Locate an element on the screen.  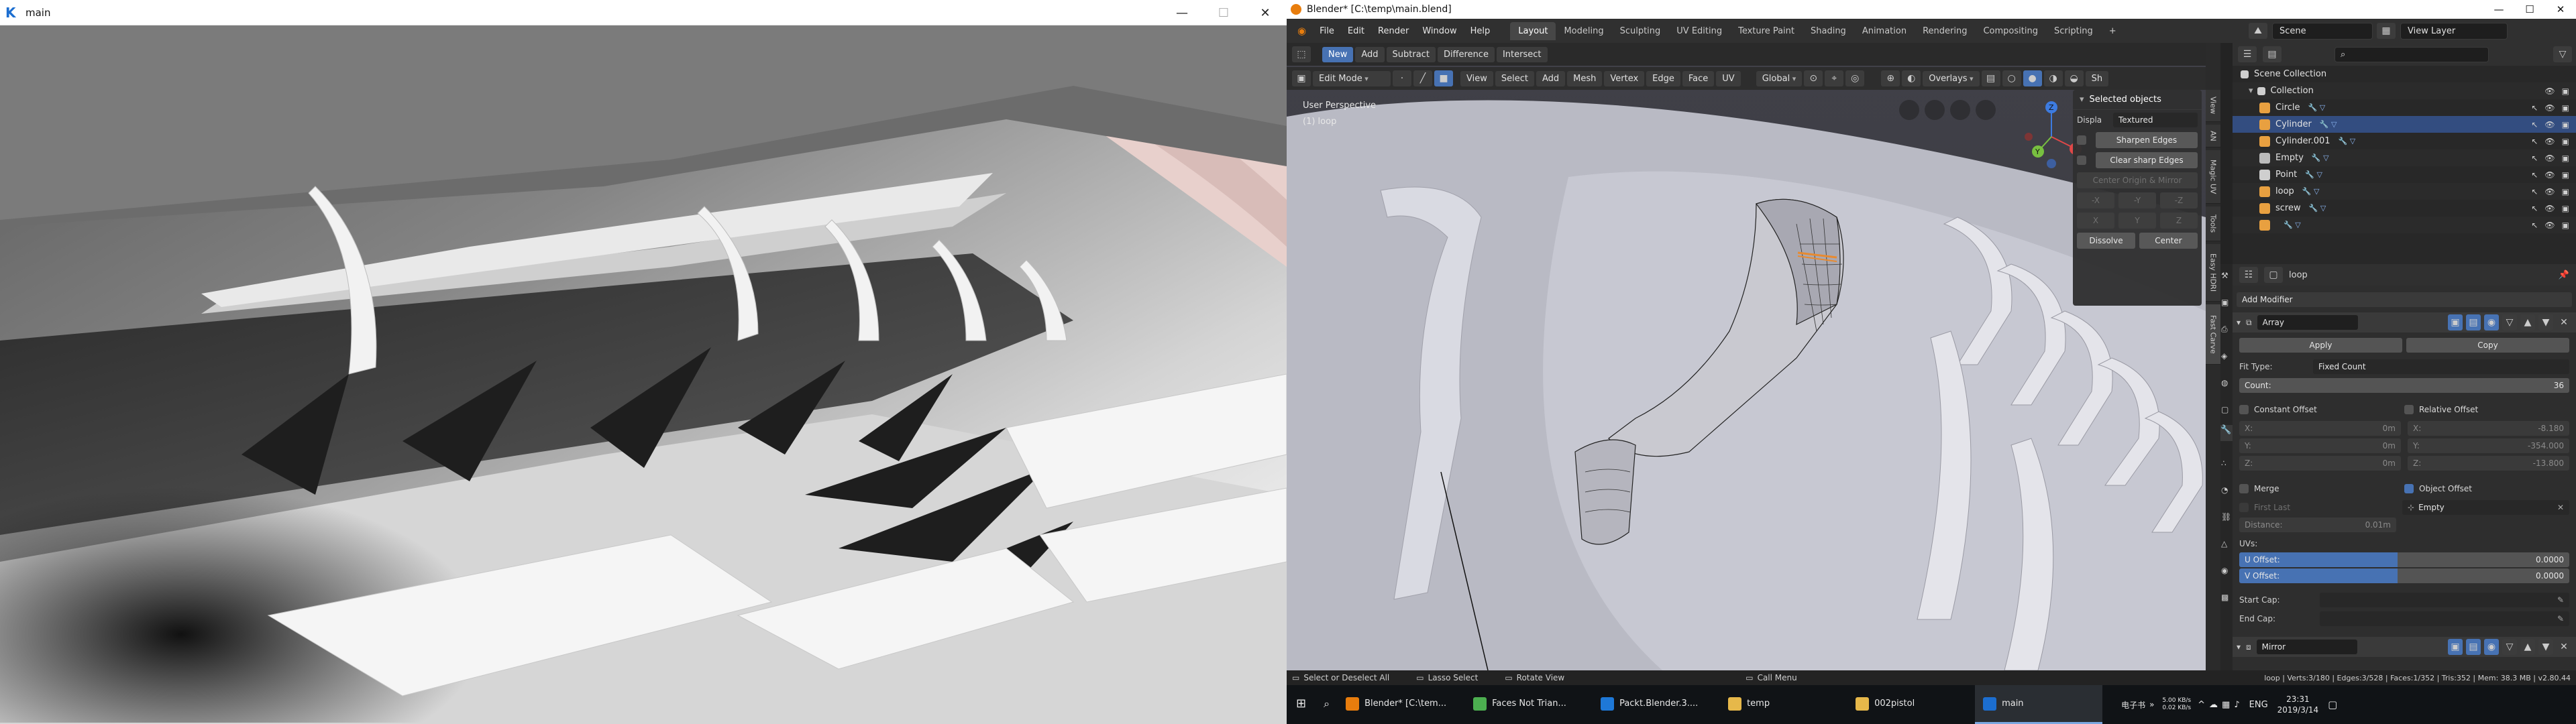
gizmo-toggle-icon: ⊕ is located at coordinates (1890, 78).